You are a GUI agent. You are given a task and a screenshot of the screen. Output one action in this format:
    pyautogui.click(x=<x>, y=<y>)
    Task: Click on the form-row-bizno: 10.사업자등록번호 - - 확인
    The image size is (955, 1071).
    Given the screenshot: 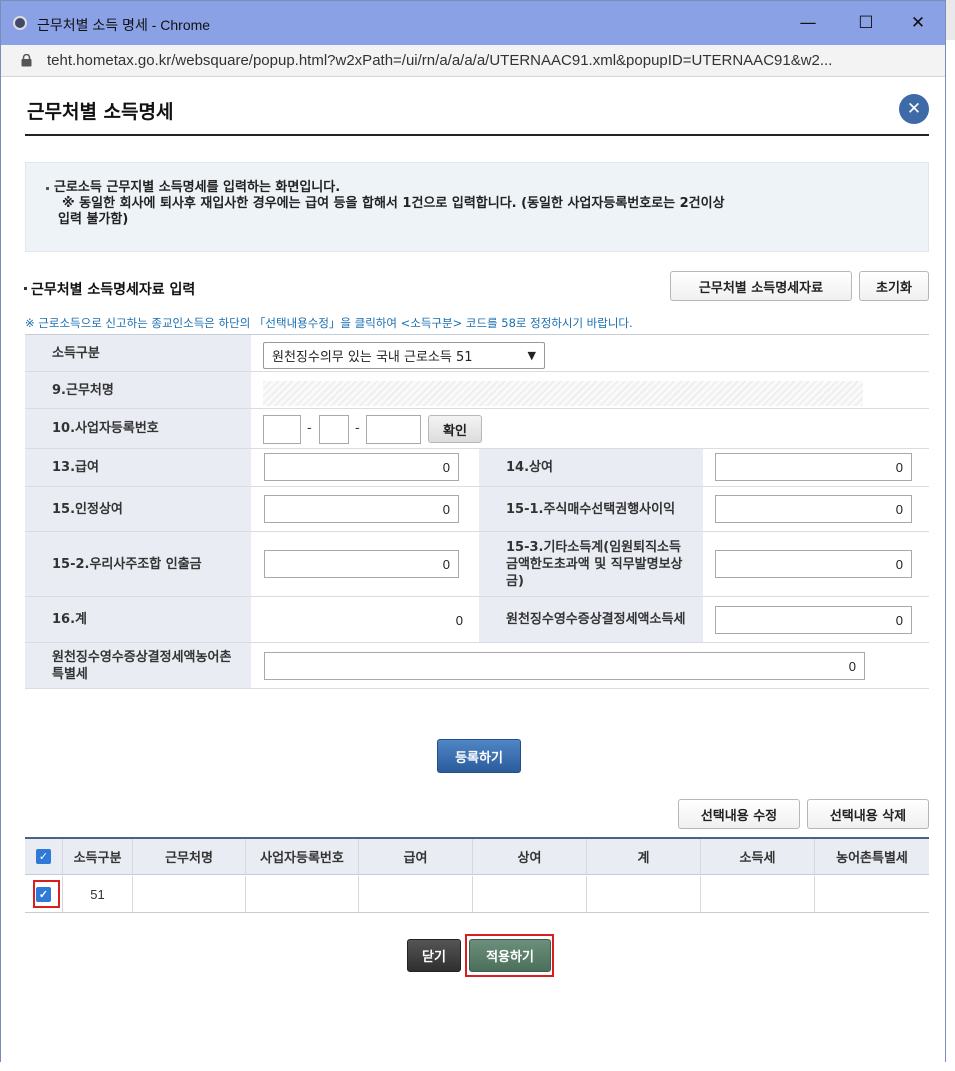 What is the action you would take?
    pyautogui.click(x=477, y=429)
    